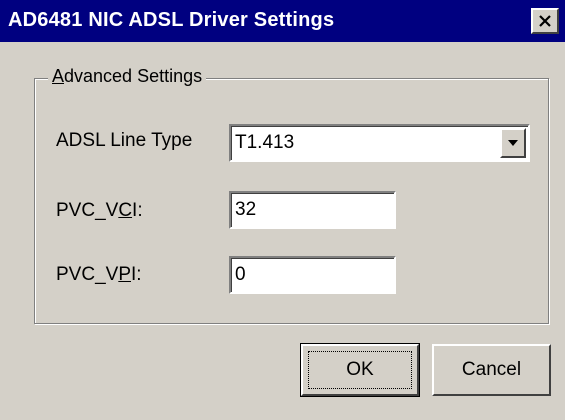  Describe the element at coordinates (133, 76) in the screenshot. I see `group-title-rest: dvanced Settings` at that location.